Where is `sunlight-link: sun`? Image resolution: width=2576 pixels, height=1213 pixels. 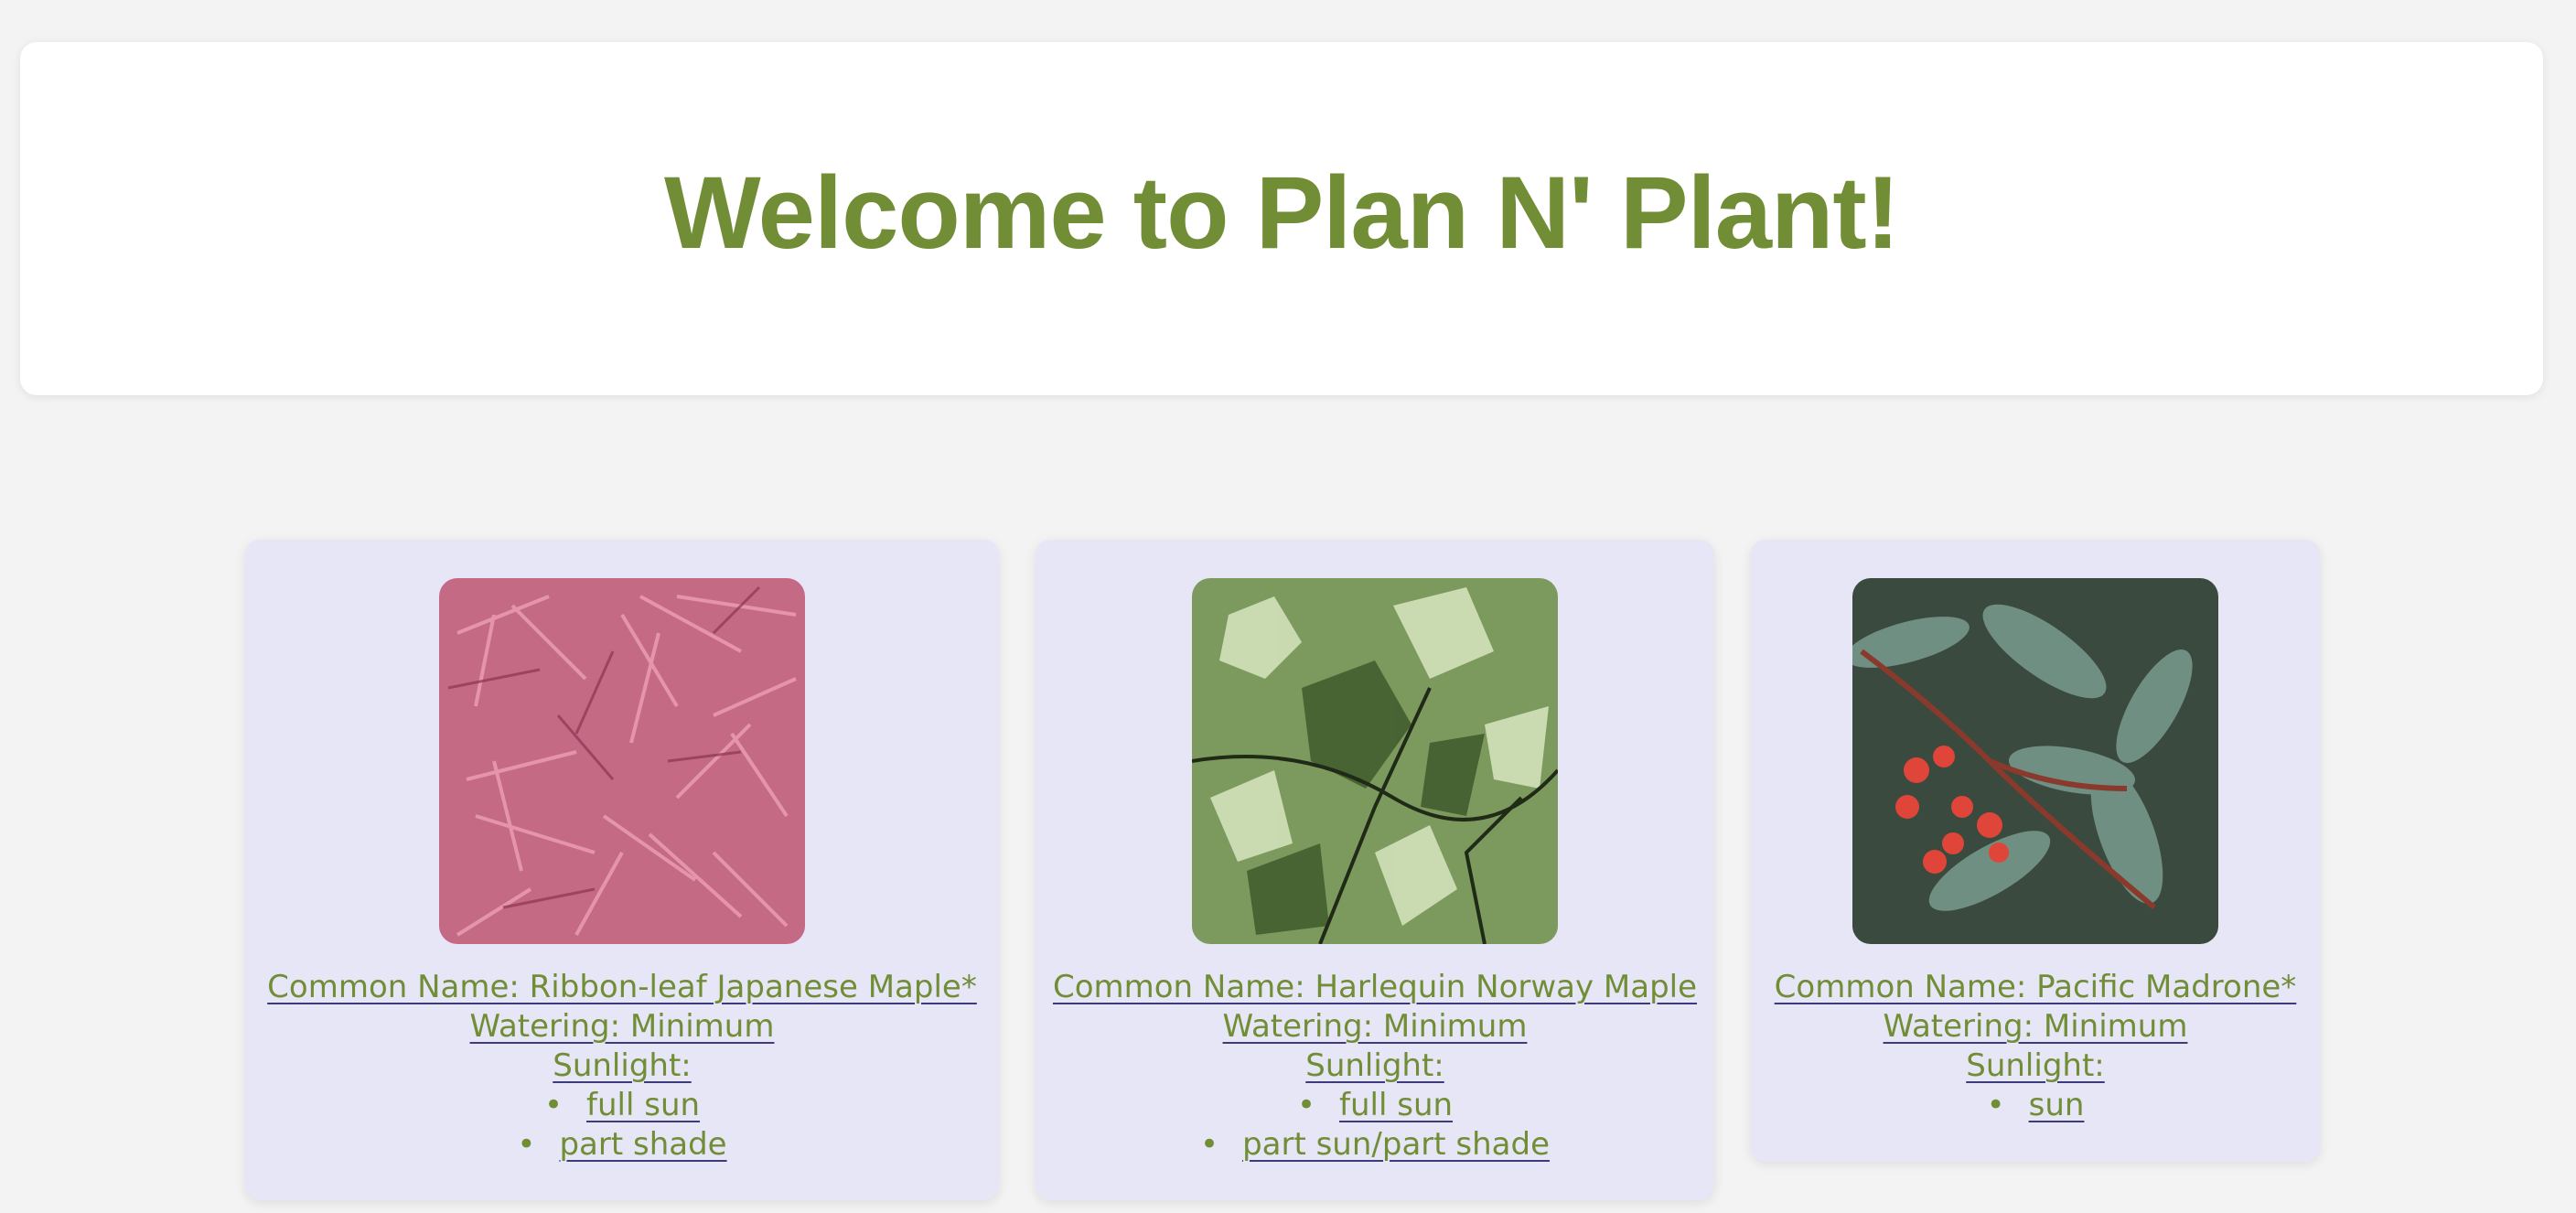 sunlight-link: sun is located at coordinates (2057, 1105).